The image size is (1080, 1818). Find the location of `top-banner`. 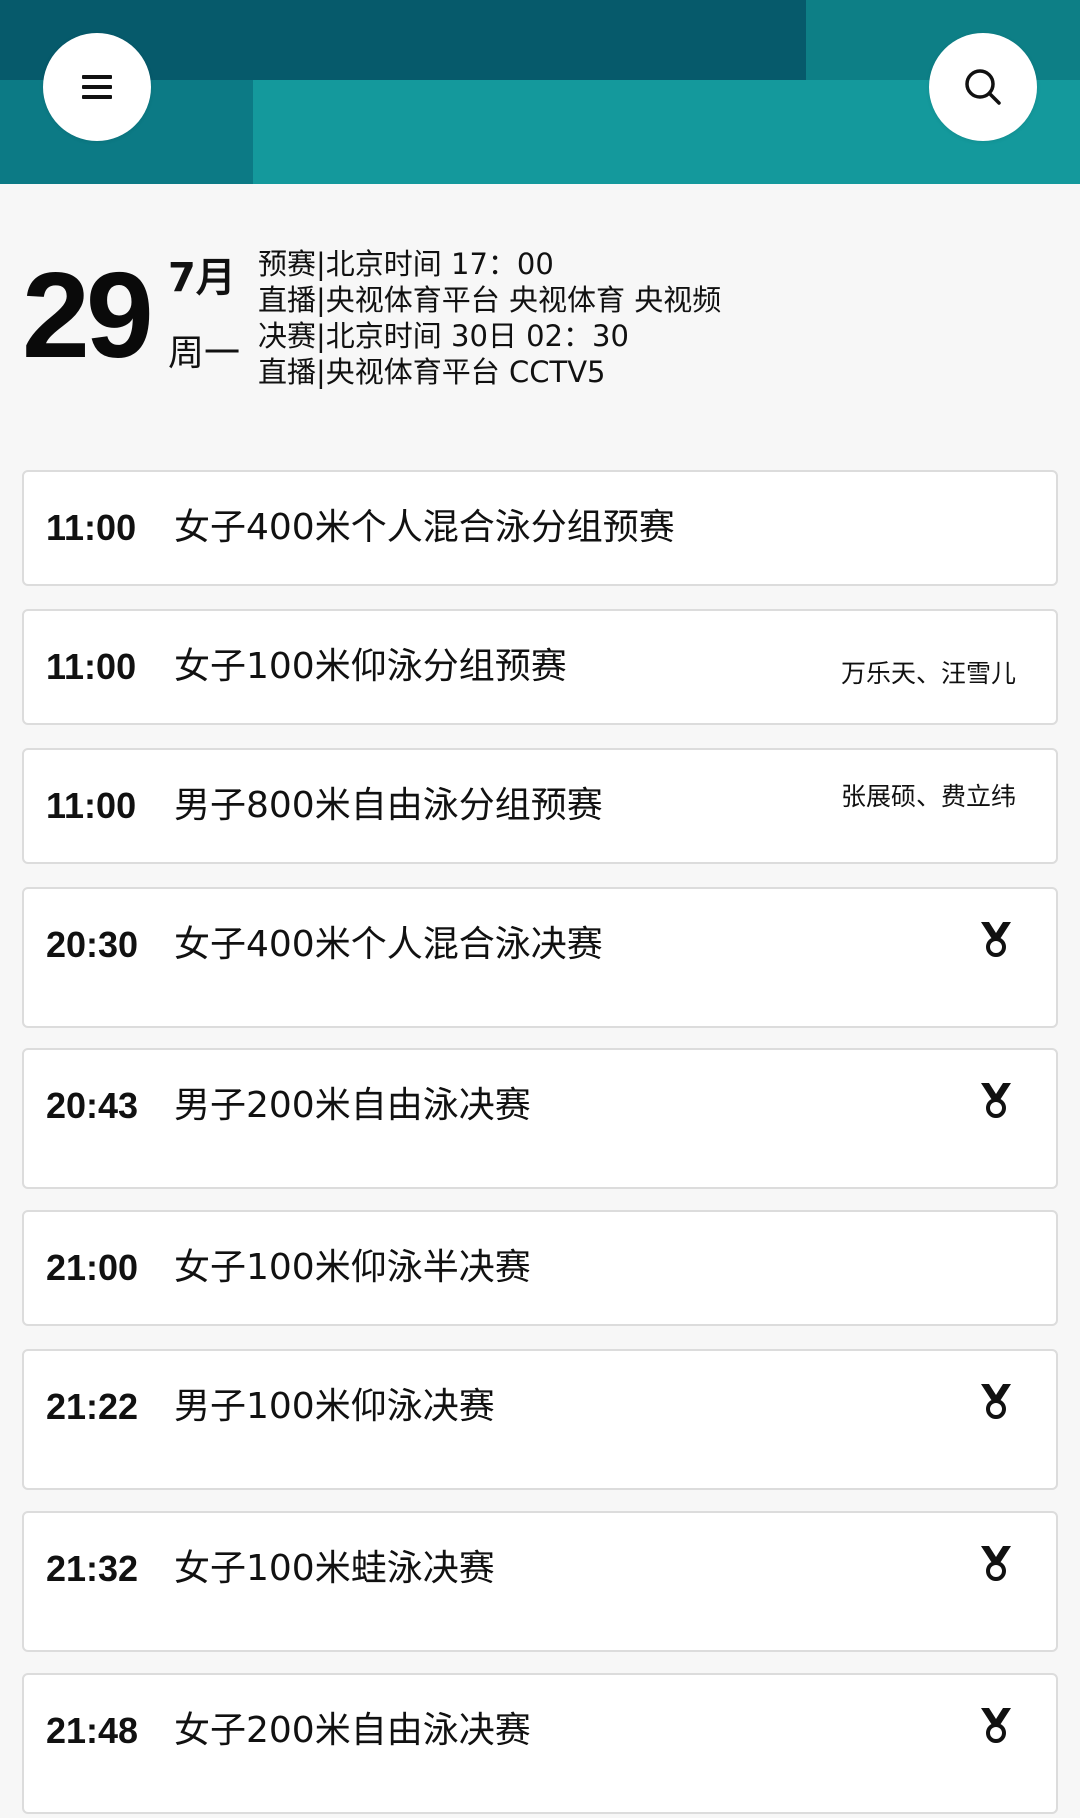

top-banner is located at coordinates (540, 92).